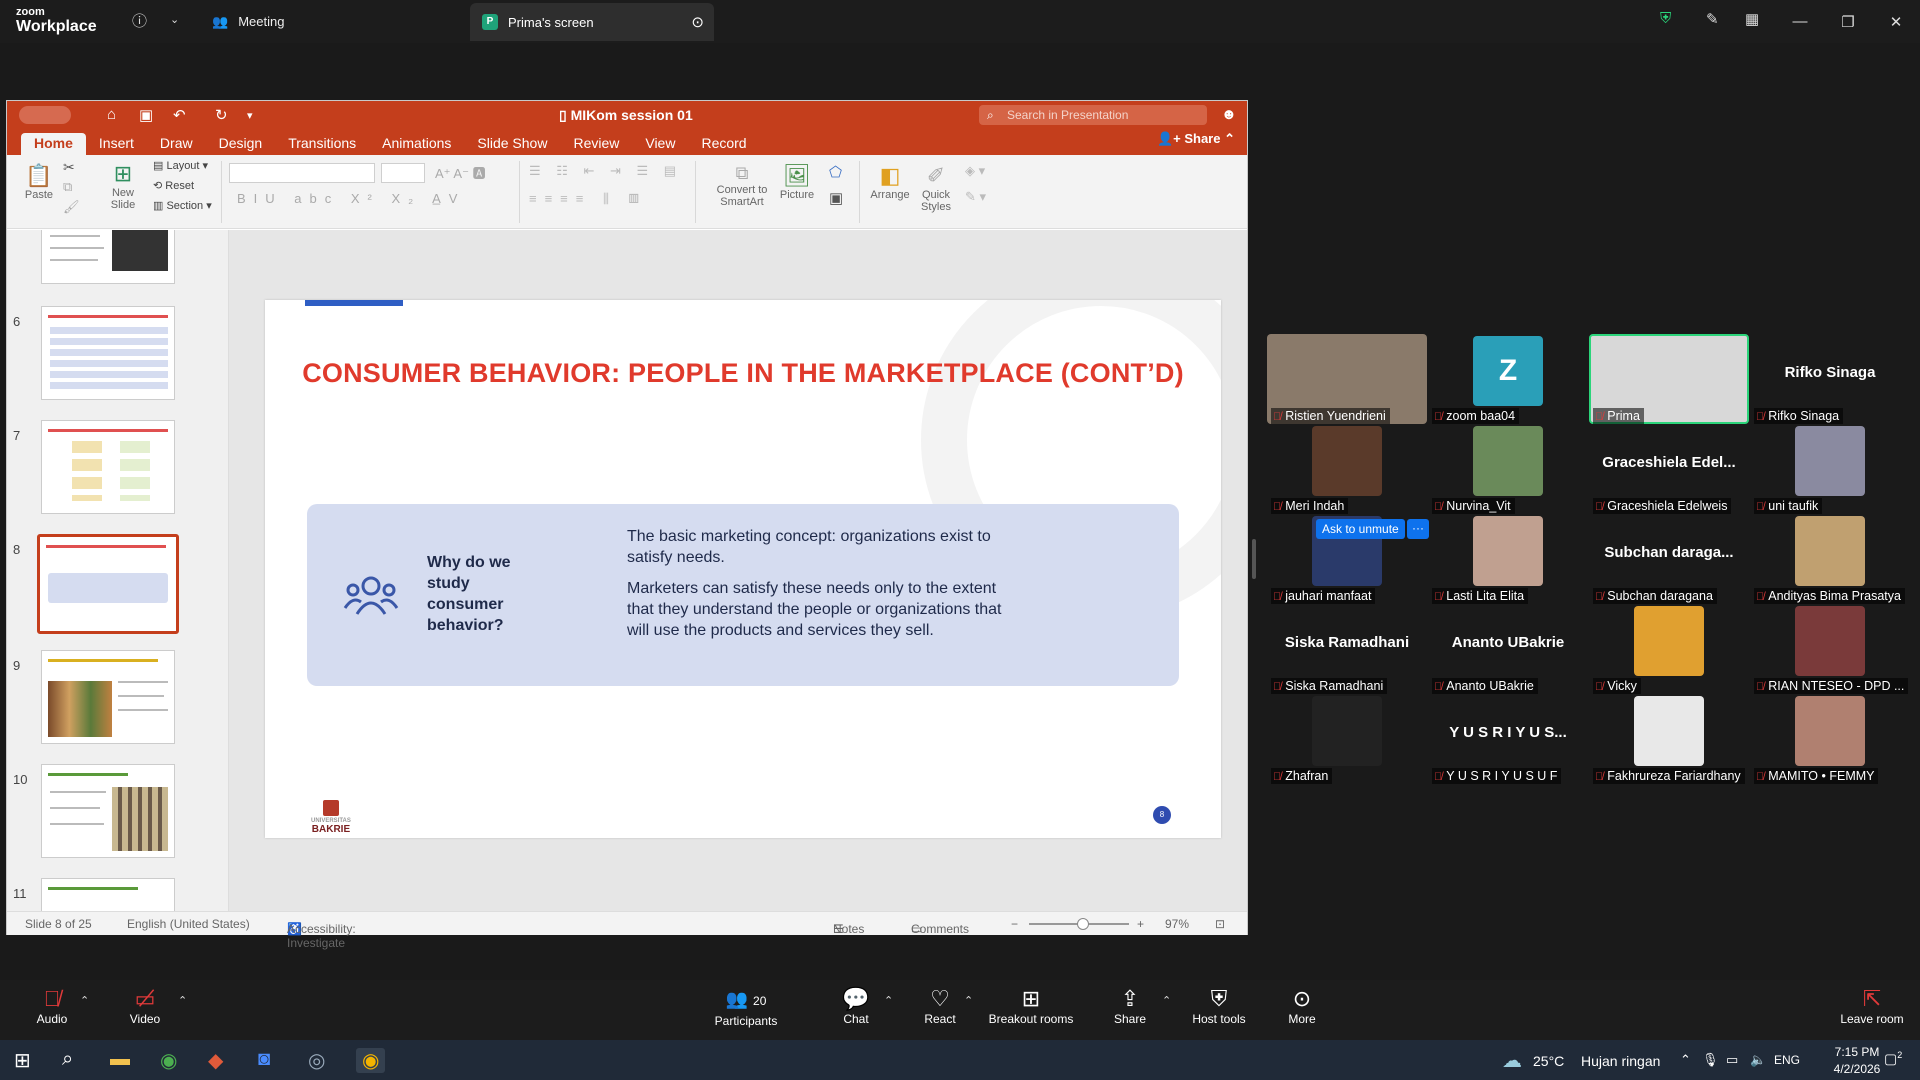 The height and width of the screenshot is (1080, 1920). I want to click on annotate-pen-icon: ✎, so click(1712, 19).